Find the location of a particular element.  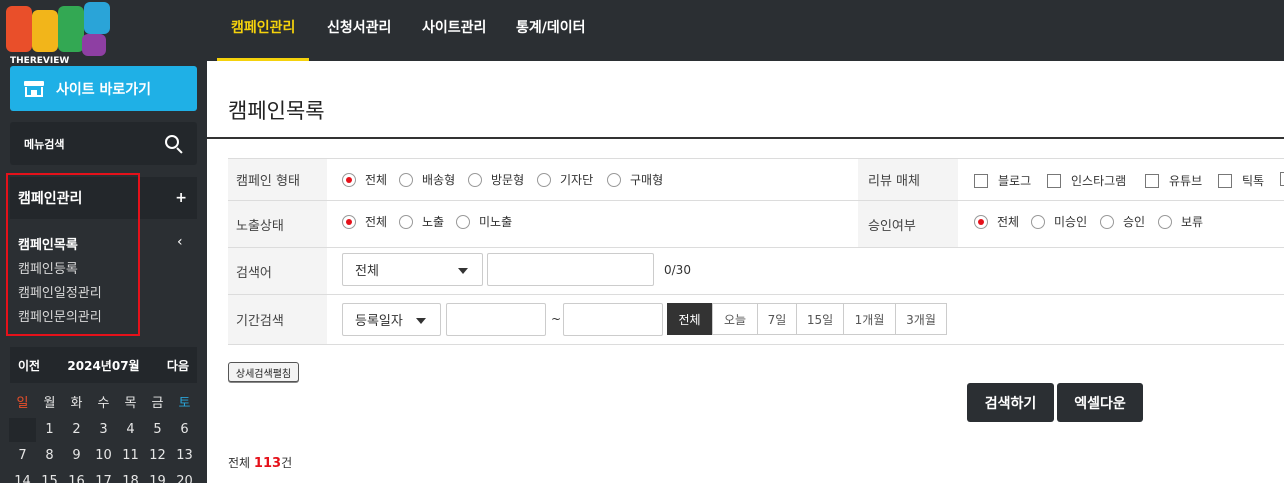

calendar-day: 11 is located at coordinates (130, 456).